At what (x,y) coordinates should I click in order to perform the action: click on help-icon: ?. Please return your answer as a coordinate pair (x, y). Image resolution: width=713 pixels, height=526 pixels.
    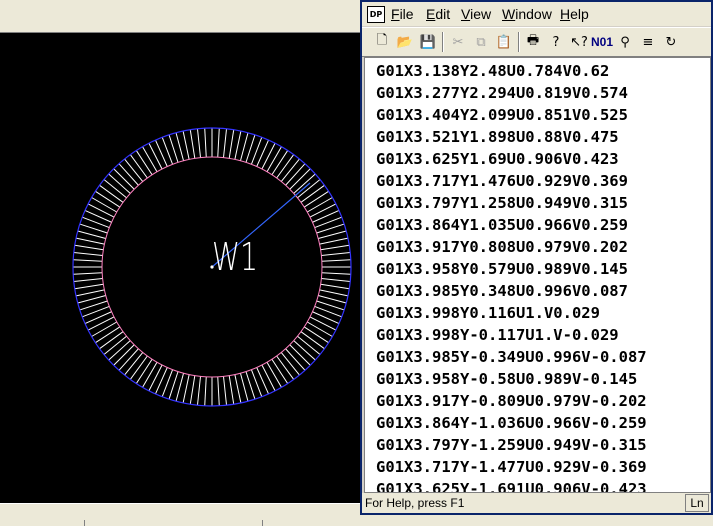
    Looking at the image, I should click on (556, 42).